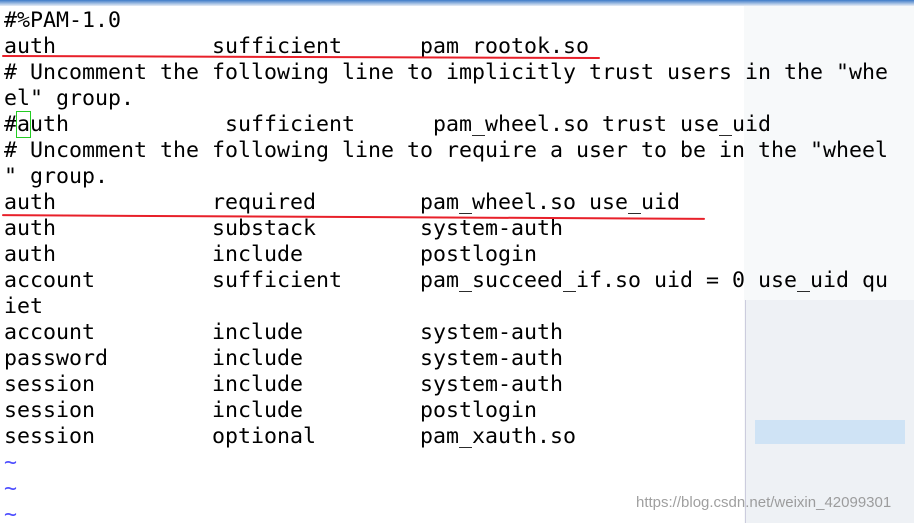  Describe the element at coordinates (69, 98) in the screenshot. I see `editor-line: el" group.` at that location.